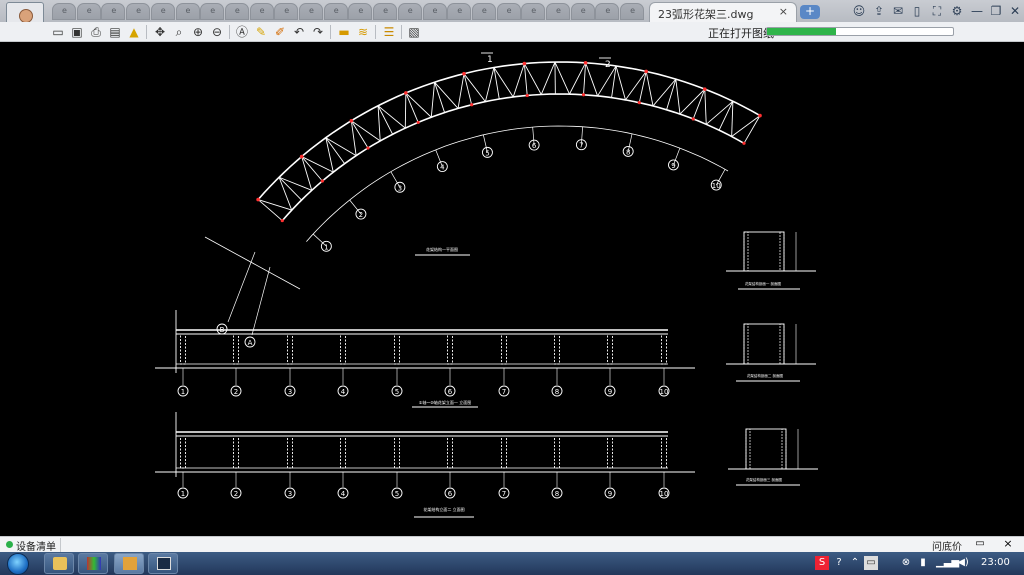  What do you see at coordinates (947, 563) in the screenshot?
I see `network-icon: ▁▃▅` at bounding box center [947, 563].